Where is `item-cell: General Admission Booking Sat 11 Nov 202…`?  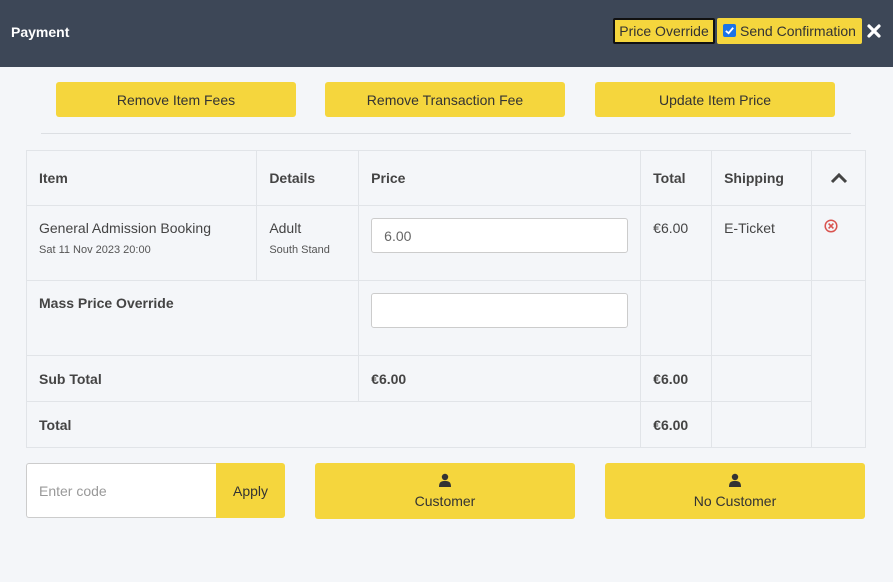 item-cell: General Admission Booking Sat 11 Nov 202… is located at coordinates (141, 243).